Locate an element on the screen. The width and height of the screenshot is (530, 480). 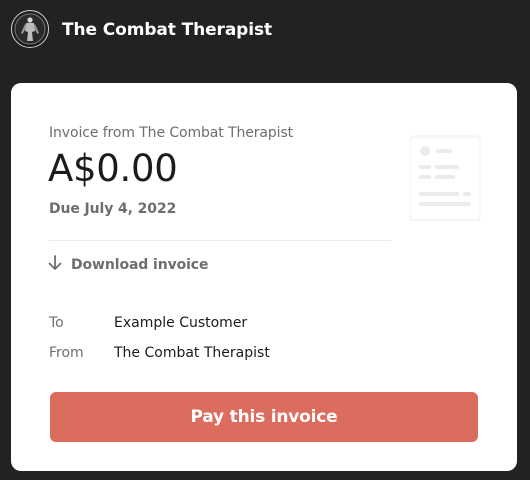
top-bar: The Combat Therapist is located at coordinates (265, 31).